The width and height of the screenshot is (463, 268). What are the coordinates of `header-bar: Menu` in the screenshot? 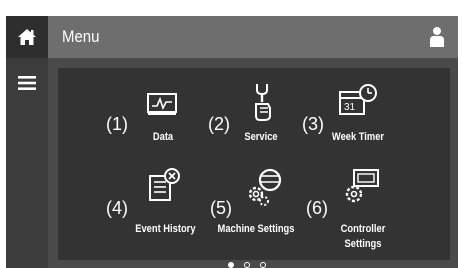 It's located at (253, 37).